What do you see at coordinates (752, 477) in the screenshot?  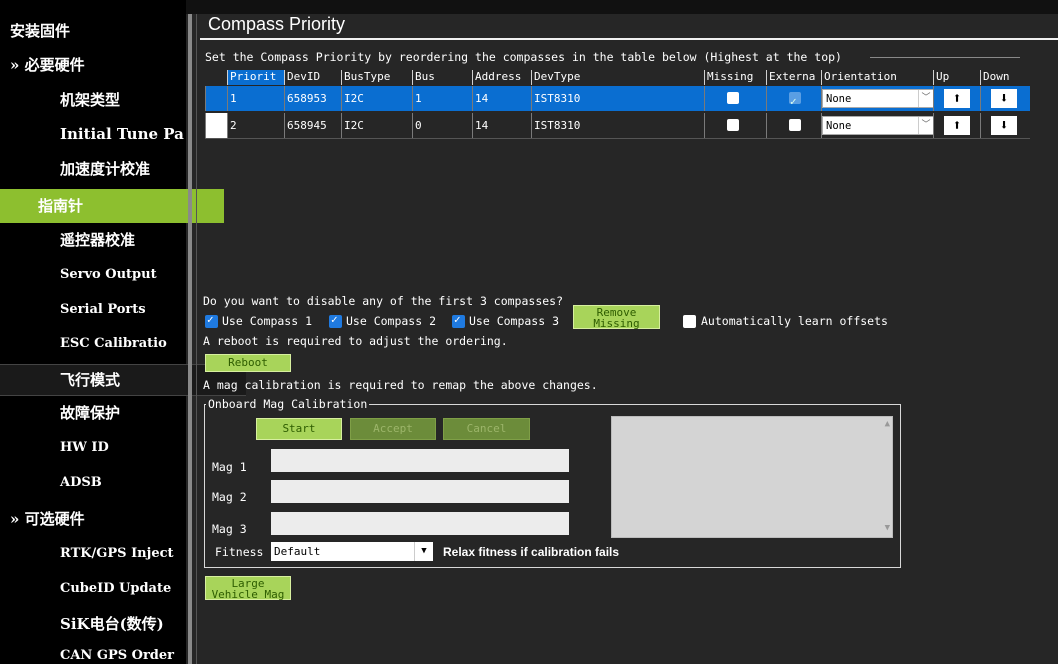 I see `calibration-log-textarea: ▲ ▼` at bounding box center [752, 477].